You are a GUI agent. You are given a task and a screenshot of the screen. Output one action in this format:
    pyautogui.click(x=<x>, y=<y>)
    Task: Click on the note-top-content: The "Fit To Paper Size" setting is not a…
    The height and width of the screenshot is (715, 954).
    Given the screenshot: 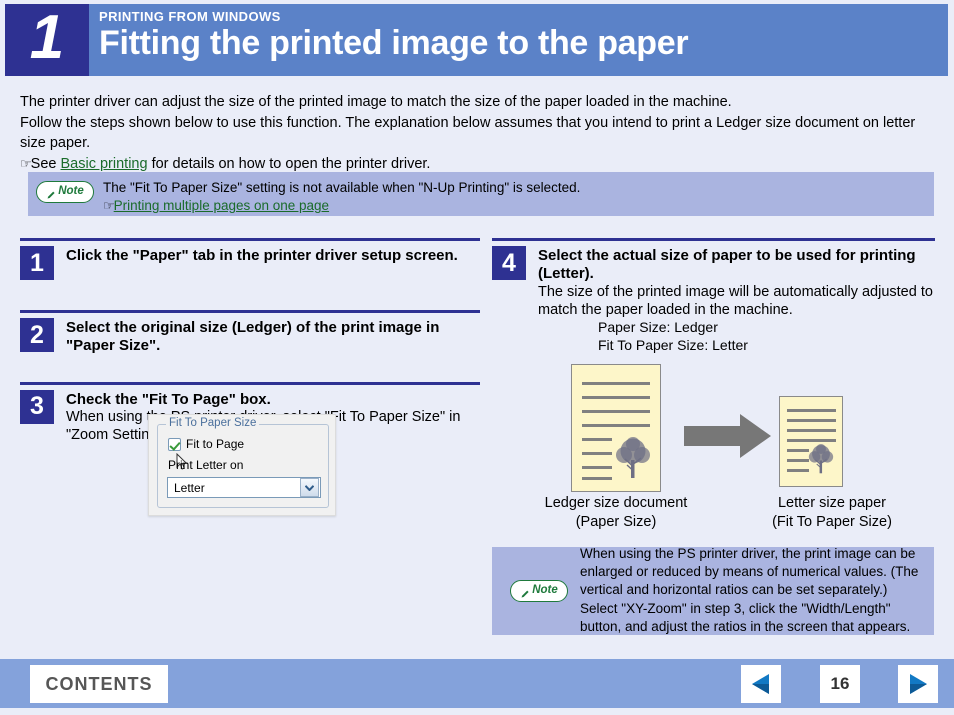 What is the action you would take?
    pyautogui.click(x=341, y=197)
    